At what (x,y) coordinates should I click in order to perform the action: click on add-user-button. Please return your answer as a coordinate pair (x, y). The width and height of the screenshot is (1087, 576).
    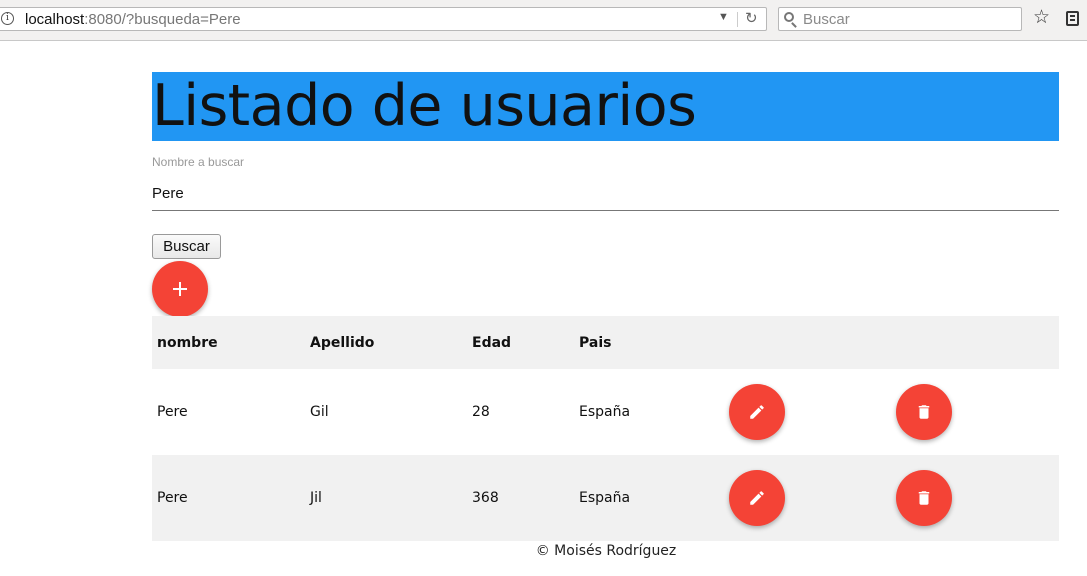
    Looking at the image, I should click on (180, 289).